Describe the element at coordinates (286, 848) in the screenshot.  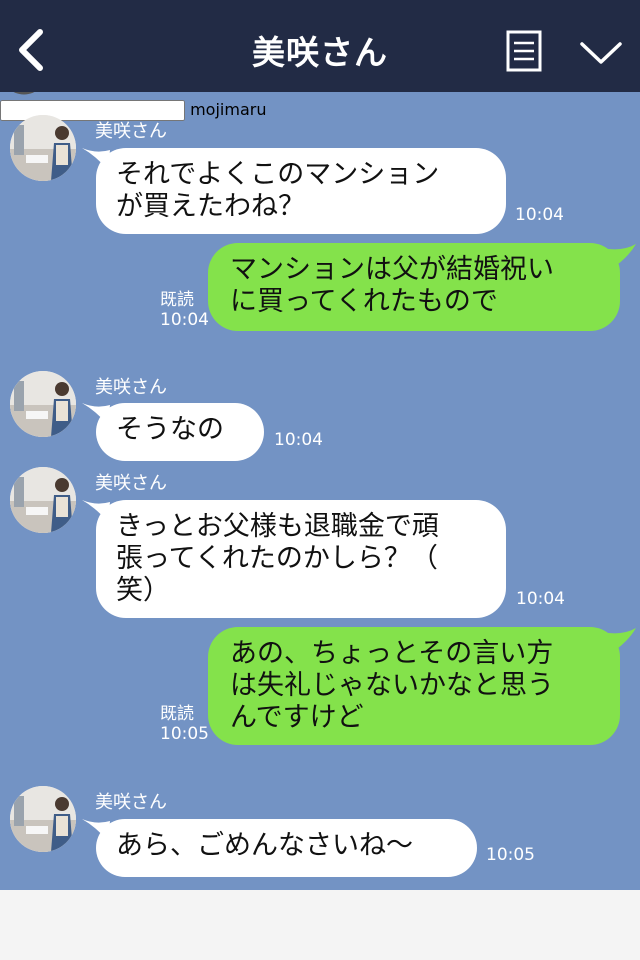
I see `message-bubble: あら、ごめんなさいね～` at that location.